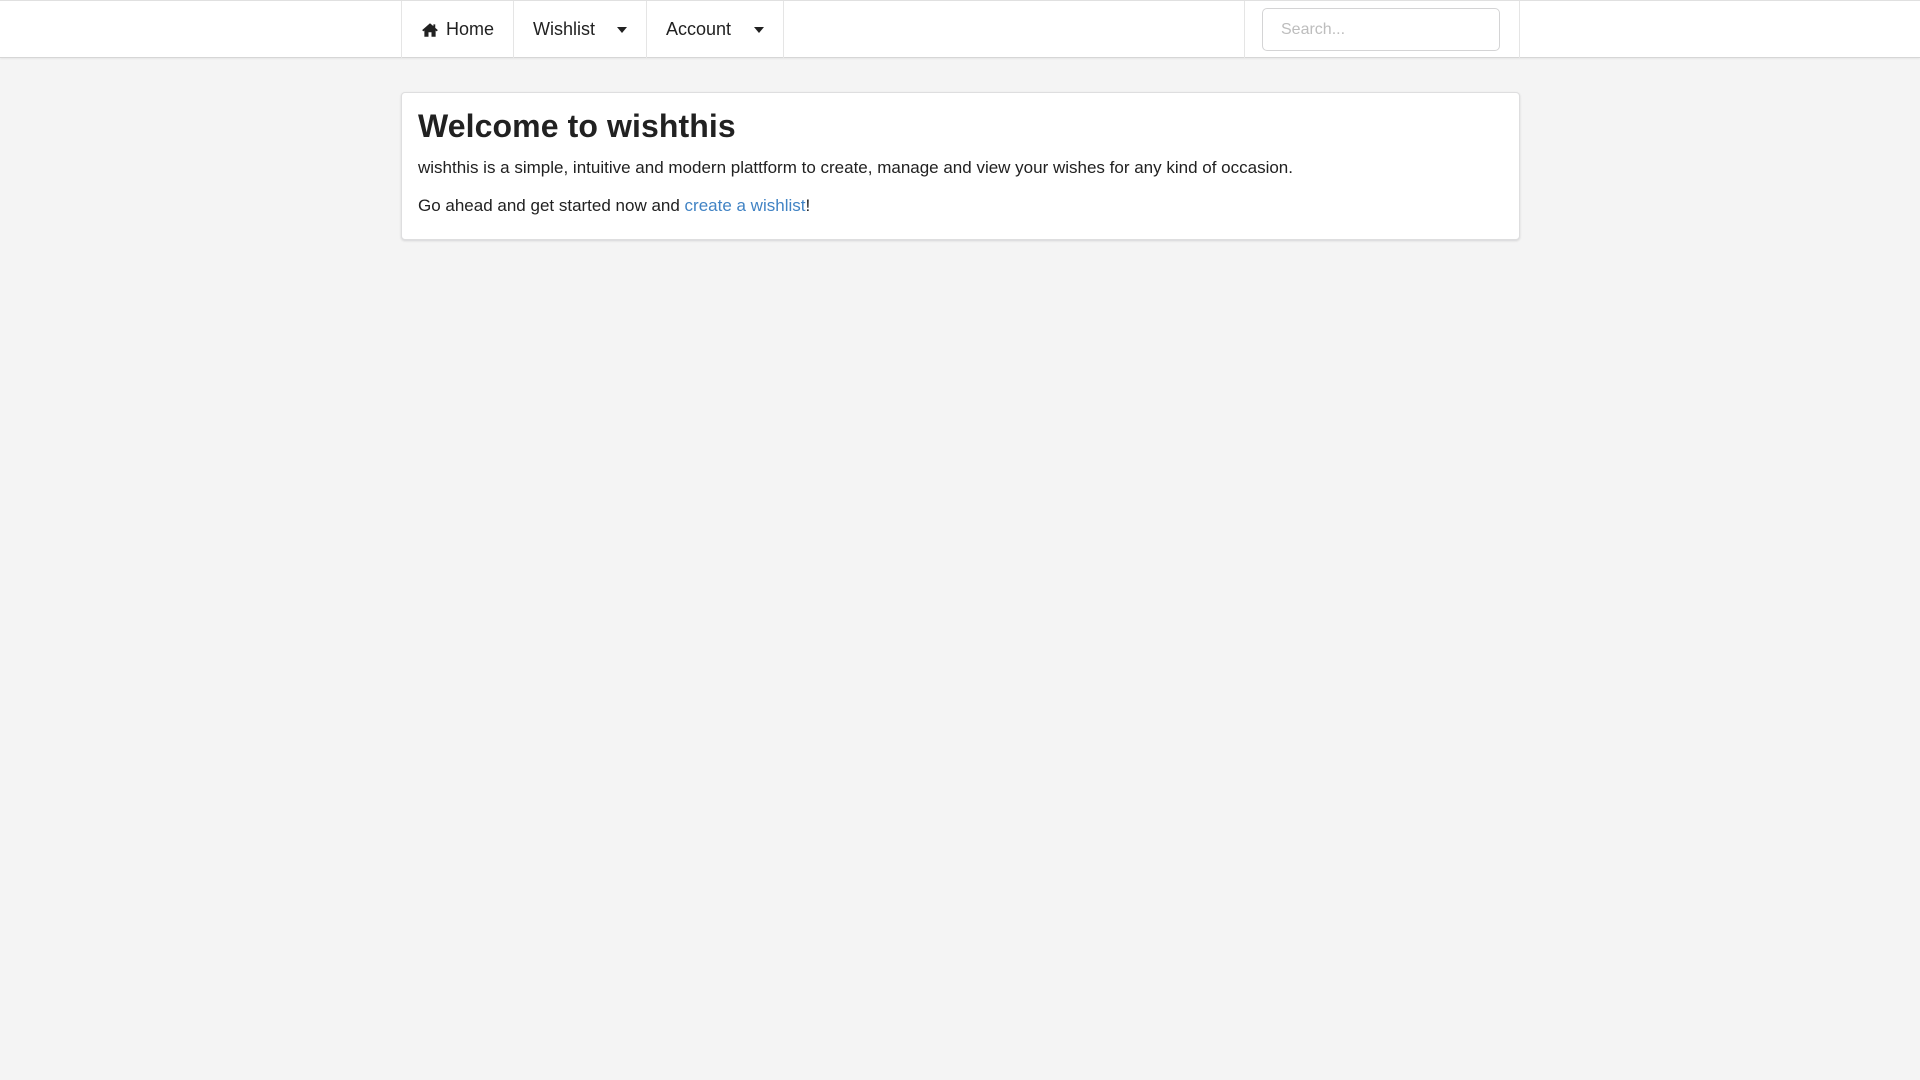 The width and height of the screenshot is (1920, 1080). Describe the element at coordinates (551, 205) in the screenshot. I see `cta-prefix: Go ahead and get started now and` at that location.